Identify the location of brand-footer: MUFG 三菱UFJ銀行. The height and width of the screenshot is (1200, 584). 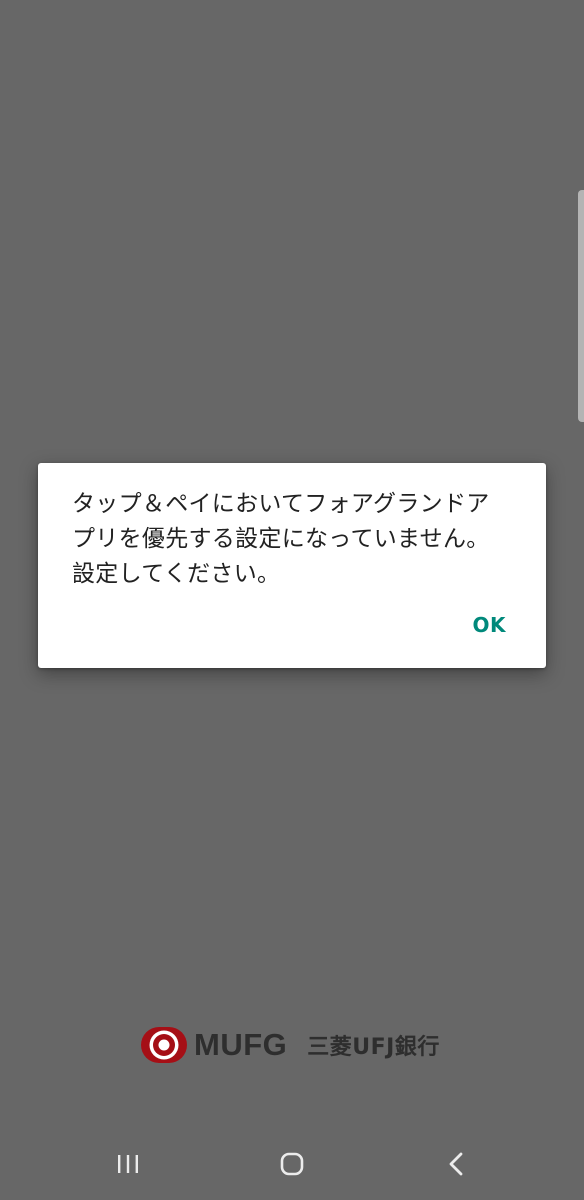
(290, 1045).